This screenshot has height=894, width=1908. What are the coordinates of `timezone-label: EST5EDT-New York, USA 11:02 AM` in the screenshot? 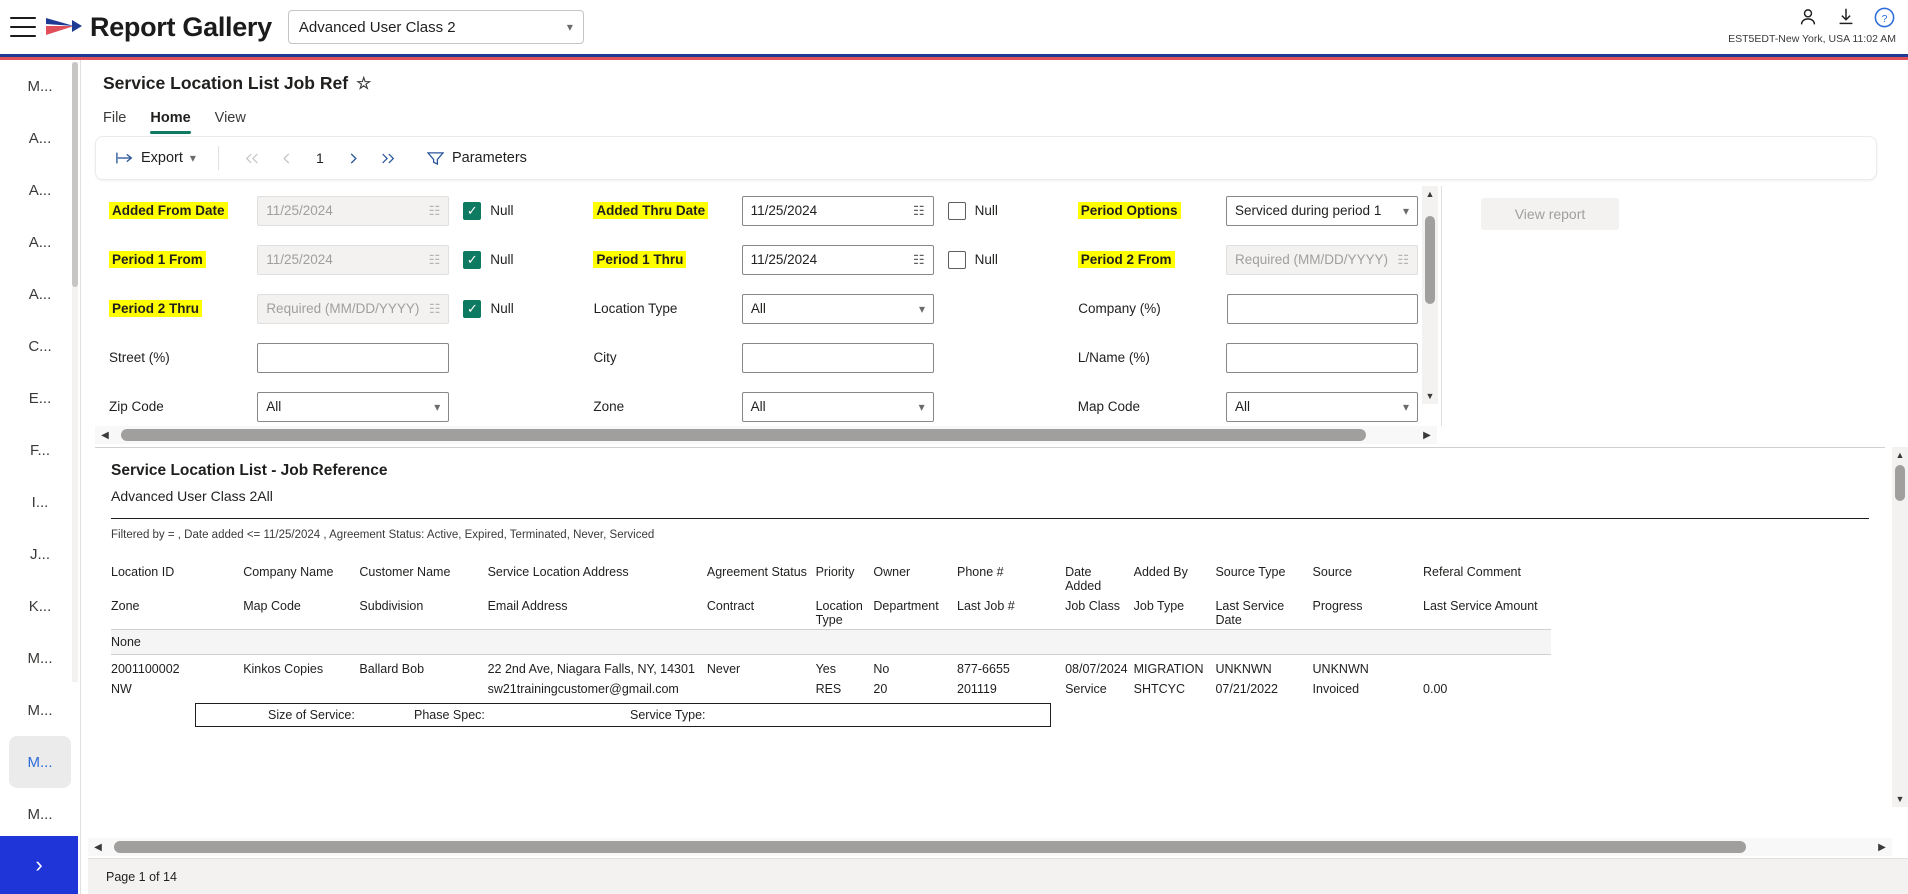 It's located at (1812, 39).